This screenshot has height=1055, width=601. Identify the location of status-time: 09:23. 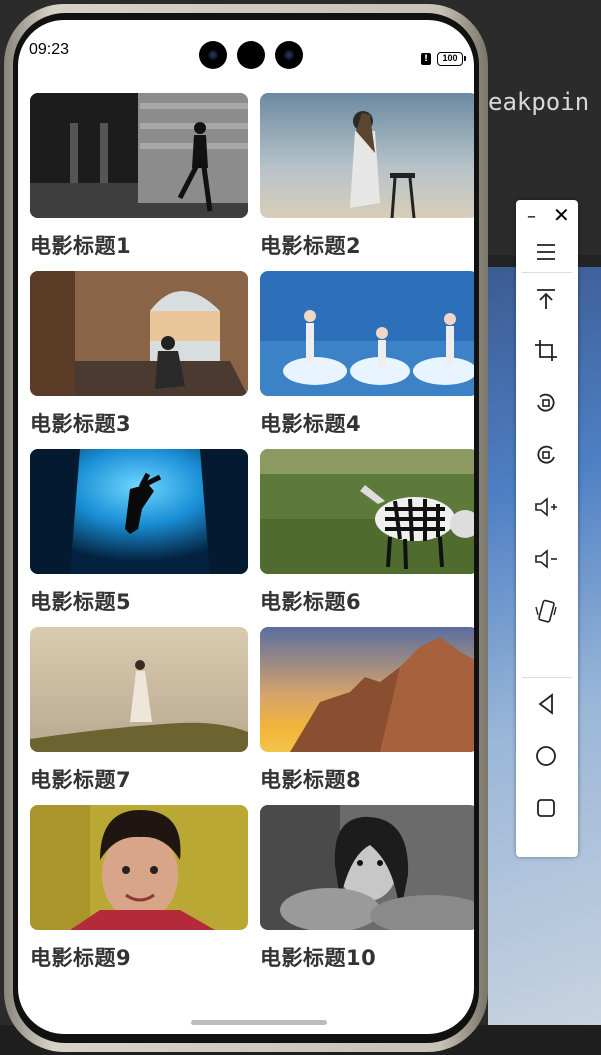
(49, 49).